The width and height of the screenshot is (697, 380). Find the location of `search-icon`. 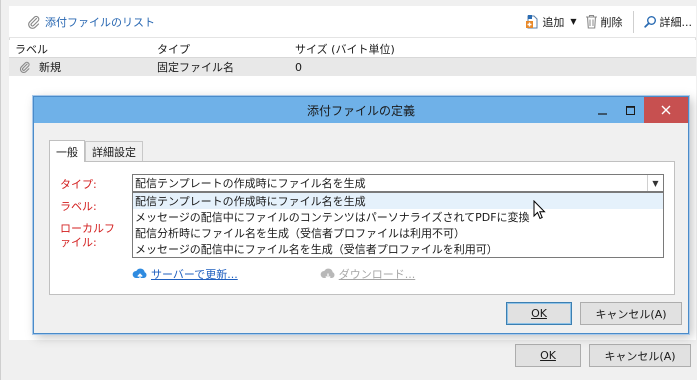

search-icon is located at coordinates (649, 22).